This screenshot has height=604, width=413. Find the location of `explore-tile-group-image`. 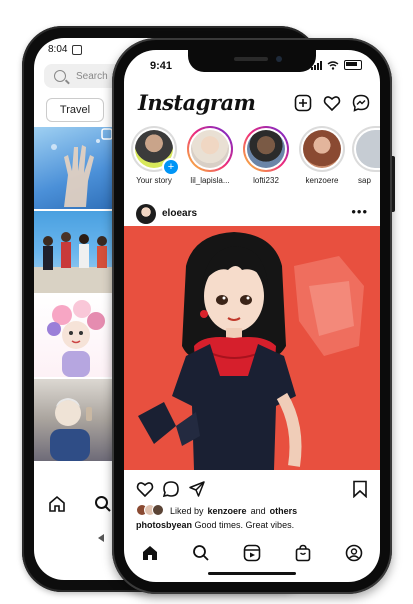

explore-tile-group-image is located at coordinates (76, 252).